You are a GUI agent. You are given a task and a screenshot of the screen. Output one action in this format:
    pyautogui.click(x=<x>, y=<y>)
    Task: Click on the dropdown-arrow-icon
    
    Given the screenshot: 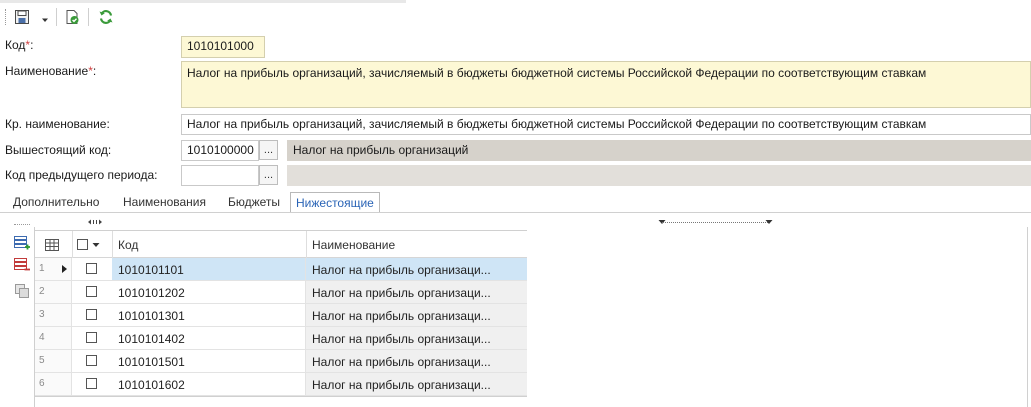 What is the action you would take?
    pyautogui.click(x=45, y=20)
    